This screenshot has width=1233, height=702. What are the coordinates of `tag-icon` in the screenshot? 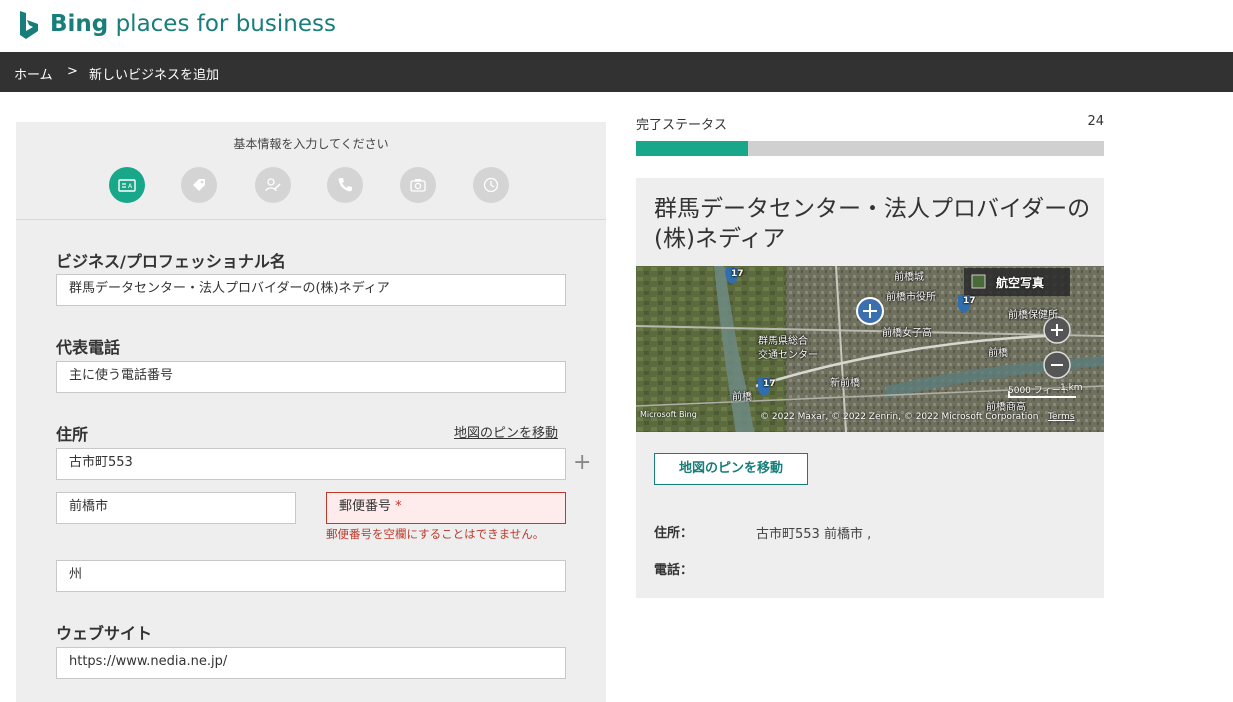 It's located at (199, 185).